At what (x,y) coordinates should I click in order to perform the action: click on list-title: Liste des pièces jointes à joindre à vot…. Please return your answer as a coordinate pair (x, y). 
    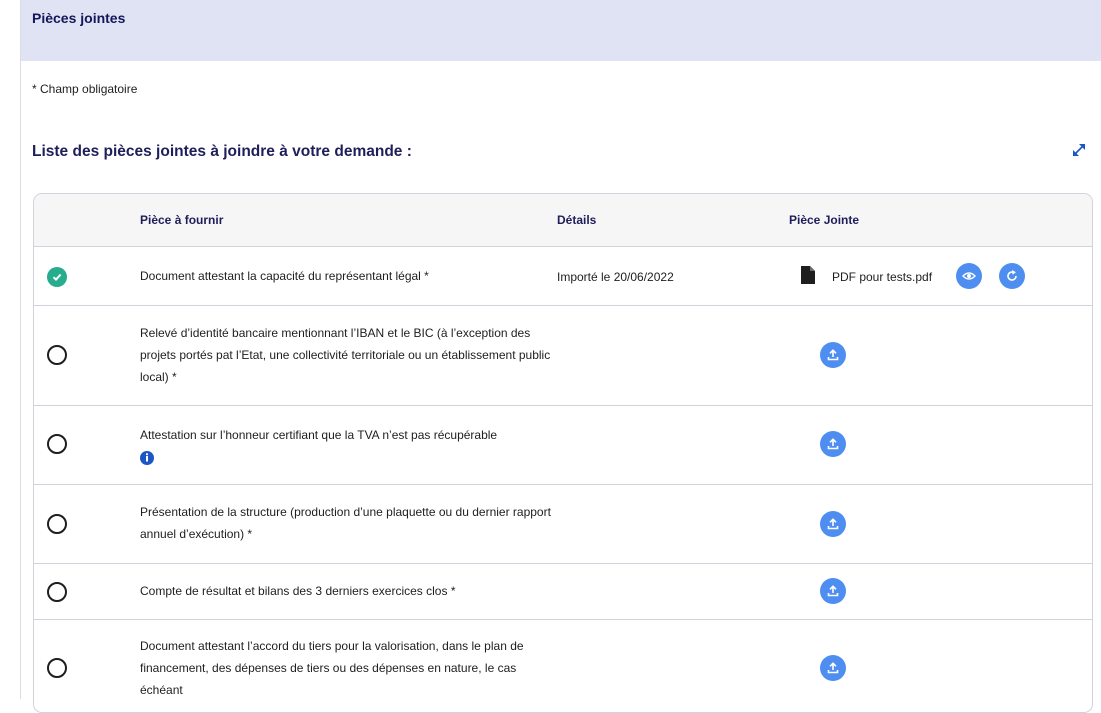
    Looking at the image, I should click on (222, 151).